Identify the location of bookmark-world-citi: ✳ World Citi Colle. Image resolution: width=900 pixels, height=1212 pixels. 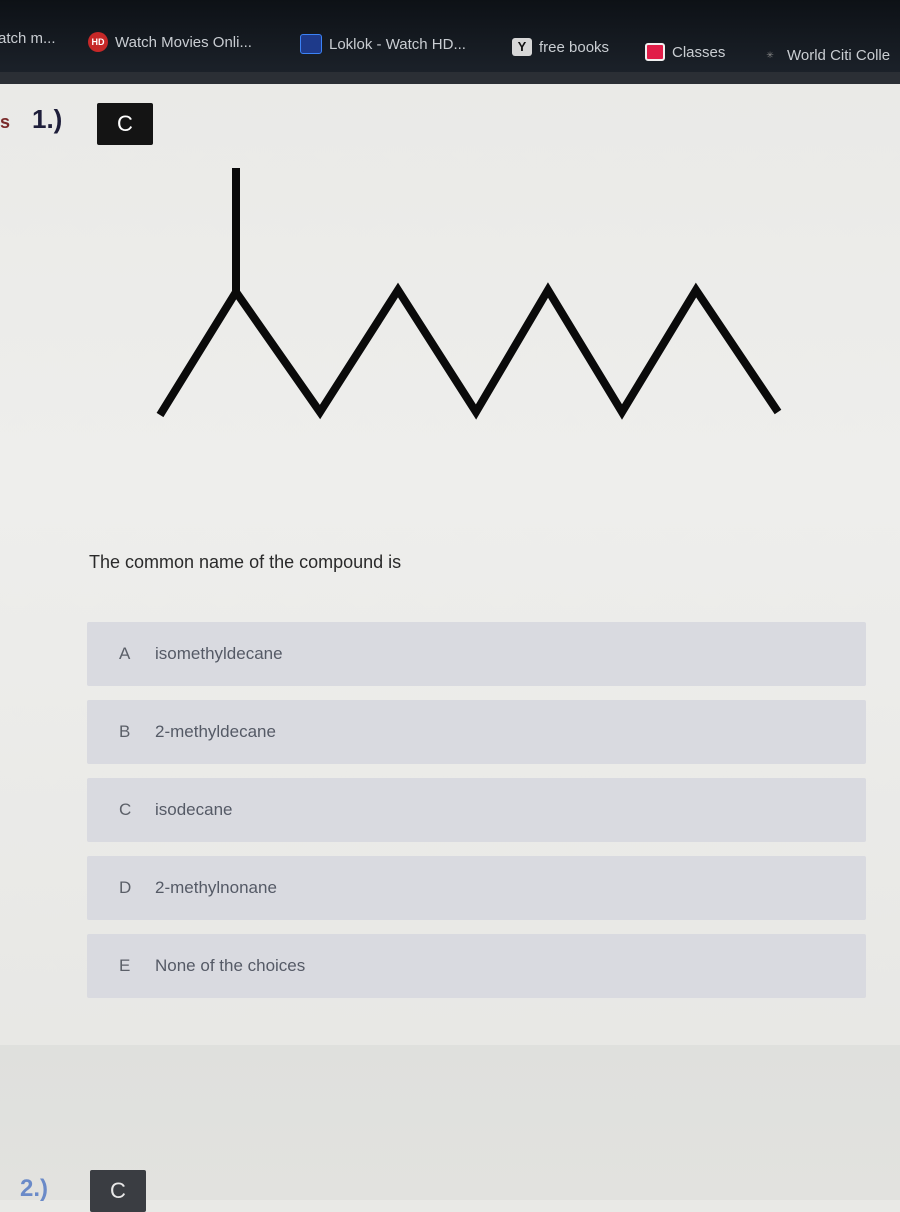
(825, 55).